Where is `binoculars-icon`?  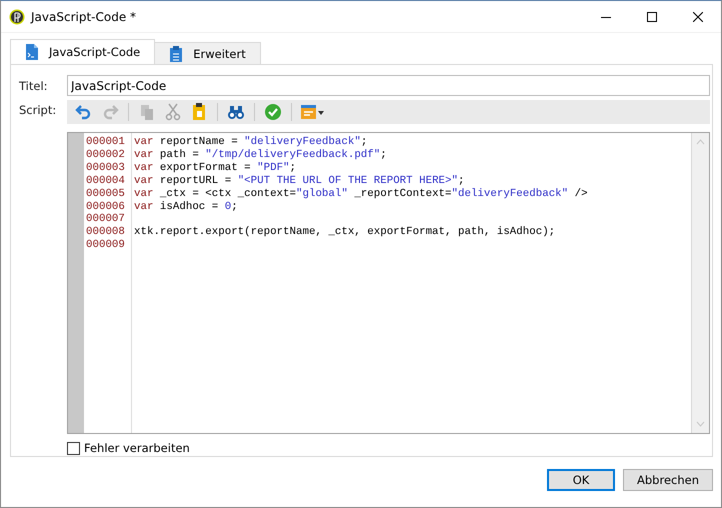
binoculars-icon is located at coordinates (236, 112).